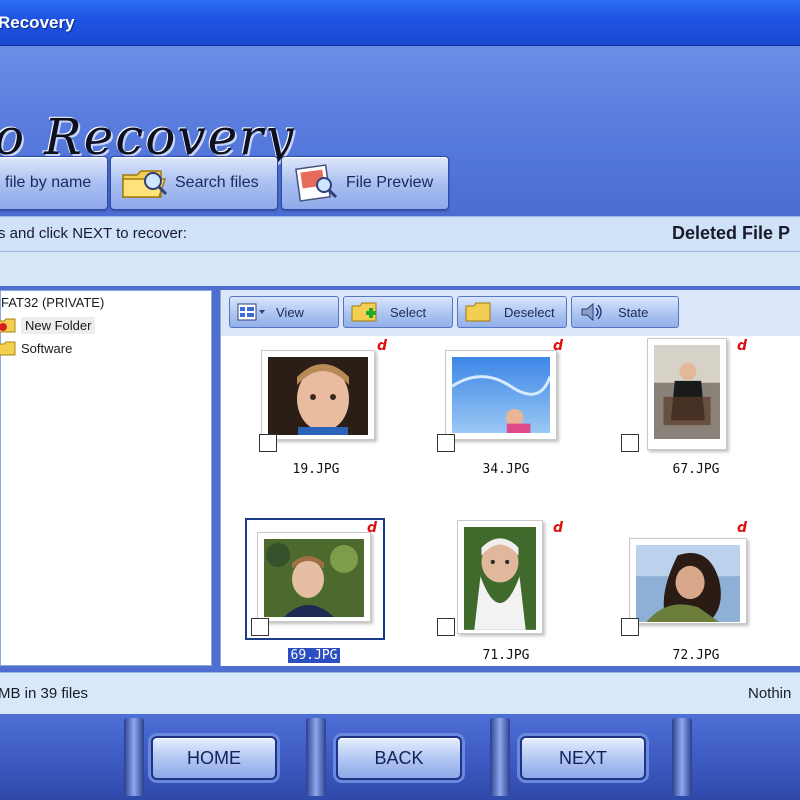 The image size is (800, 800). Describe the element at coordinates (316, 183) in the screenshot. I see `file-preview-icon` at that location.